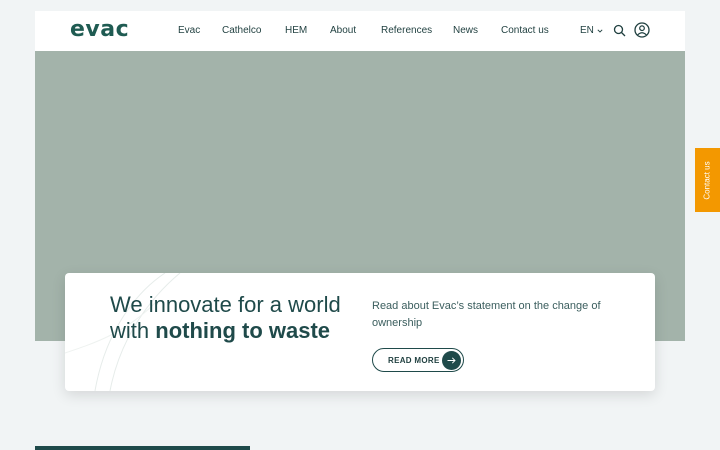 This screenshot has width=720, height=450. What do you see at coordinates (600, 30) in the screenshot?
I see `chevron-down-icon` at bounding box center [600, 30].